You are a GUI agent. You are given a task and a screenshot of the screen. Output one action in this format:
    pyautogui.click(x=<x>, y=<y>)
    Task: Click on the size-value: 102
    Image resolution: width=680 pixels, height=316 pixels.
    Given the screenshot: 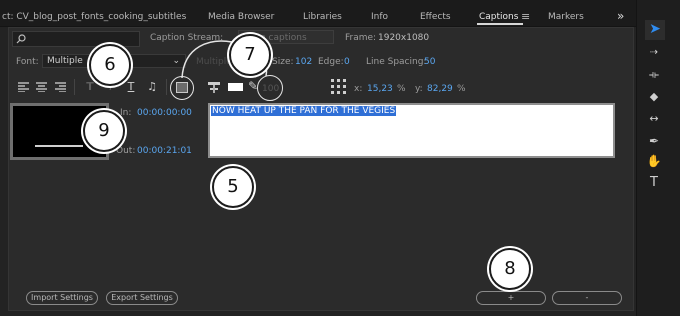 What is the action you would take?
    pyautogui.click(x=303, y=62)
    